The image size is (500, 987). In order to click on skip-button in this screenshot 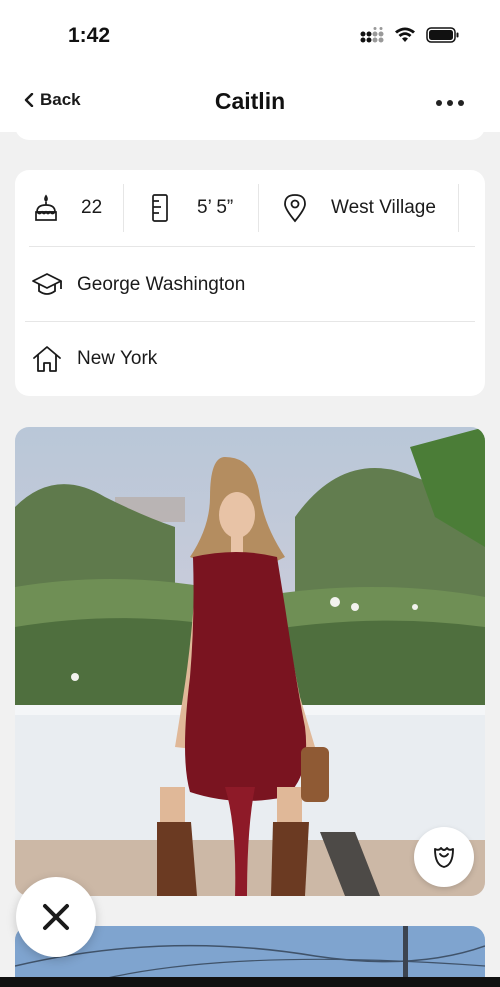, I will do `click(56, 917)`.